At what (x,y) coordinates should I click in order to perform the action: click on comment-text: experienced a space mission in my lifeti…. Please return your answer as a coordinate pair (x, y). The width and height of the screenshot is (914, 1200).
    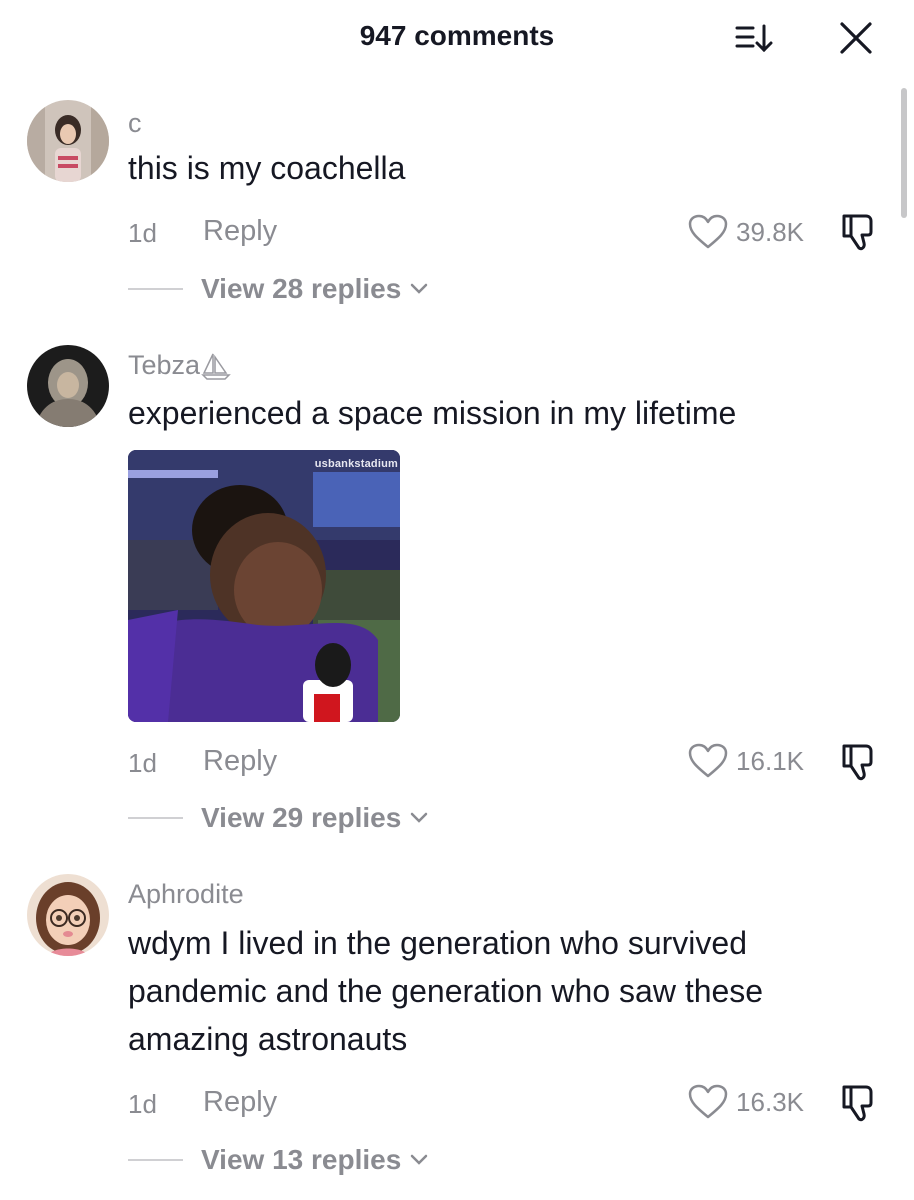
    Looking at the image, I should click on (432, 413).